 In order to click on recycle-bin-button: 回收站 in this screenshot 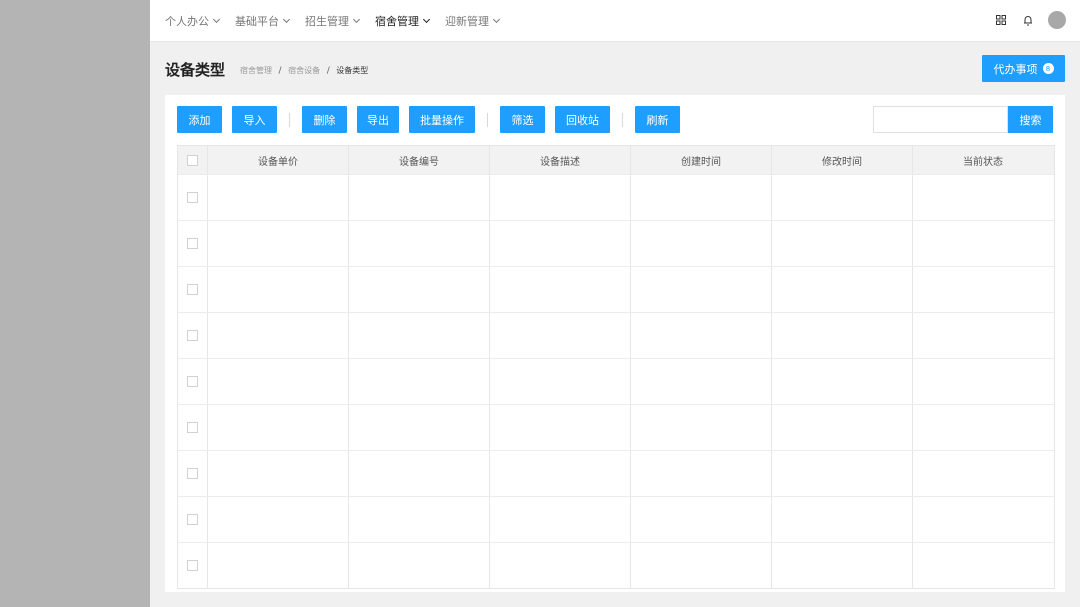, I will do `click(582, 119)`.